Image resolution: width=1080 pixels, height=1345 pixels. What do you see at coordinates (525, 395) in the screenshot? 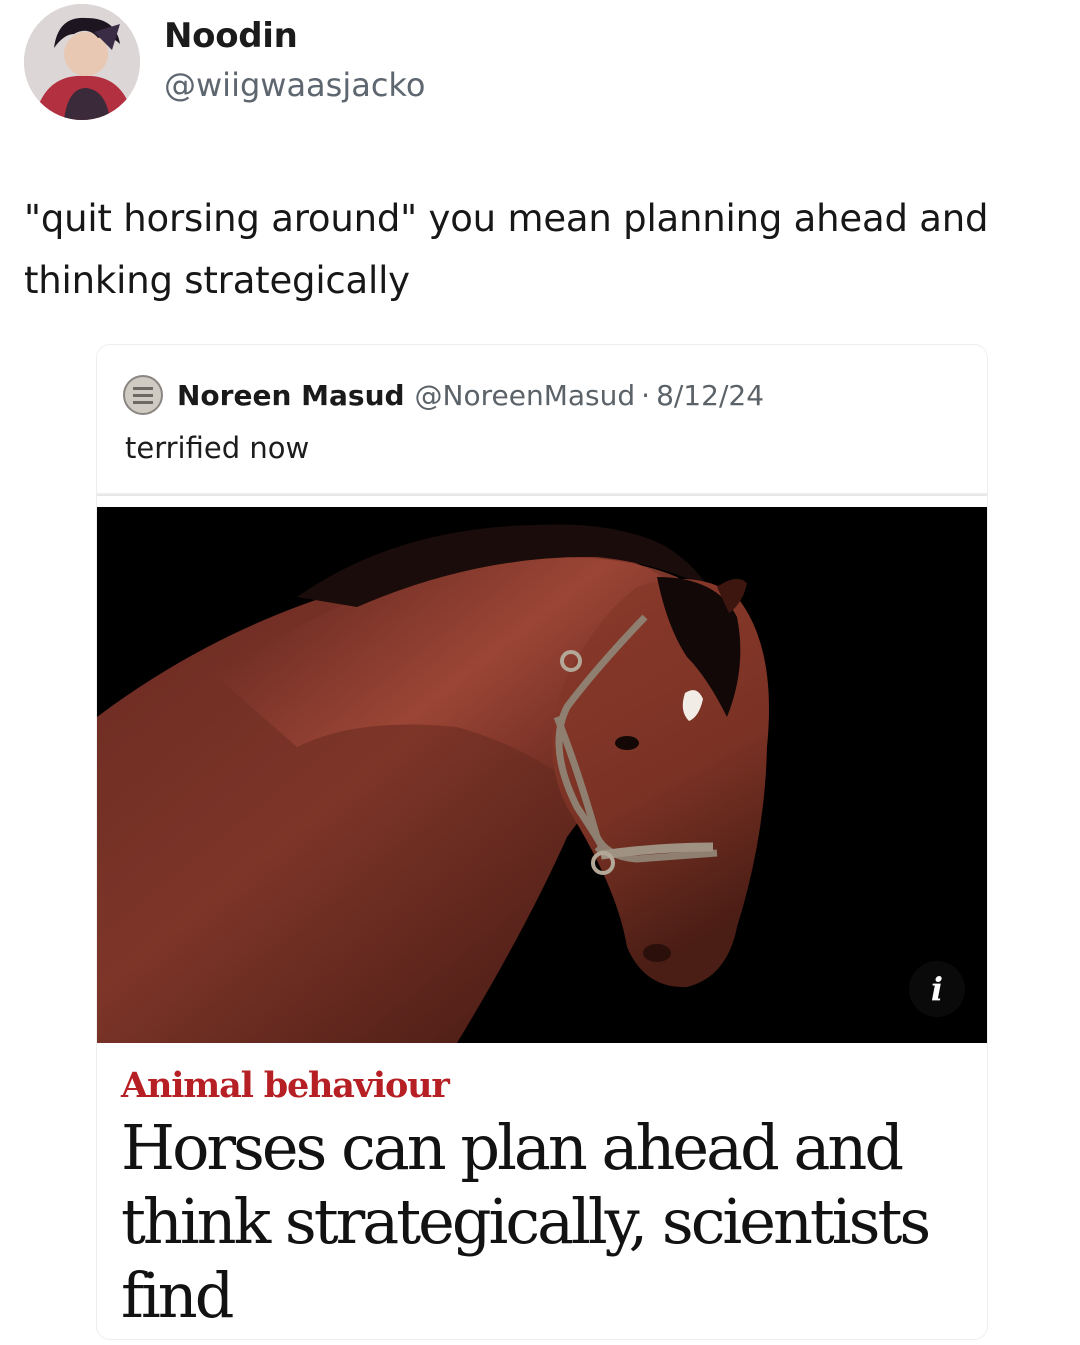
I see `quoted-handle: @NoreenMasud` at bounding box center [525, 395].